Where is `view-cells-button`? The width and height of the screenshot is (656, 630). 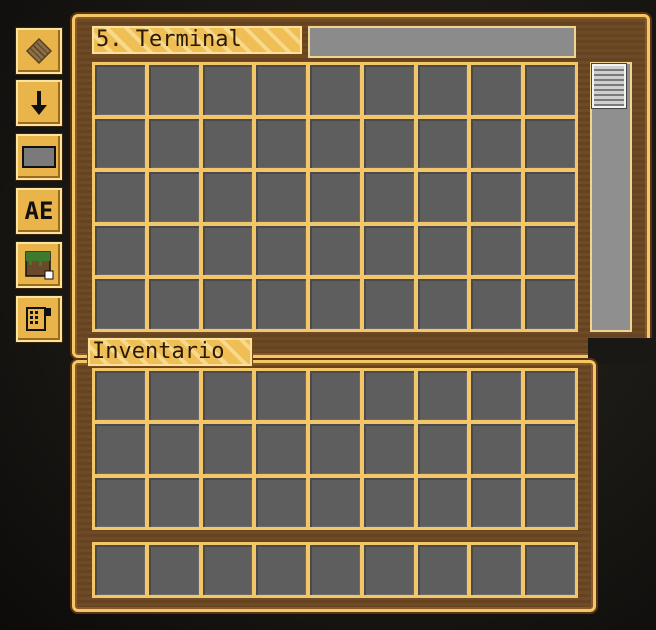
view-cells-button is located at coordinates (39, 51).